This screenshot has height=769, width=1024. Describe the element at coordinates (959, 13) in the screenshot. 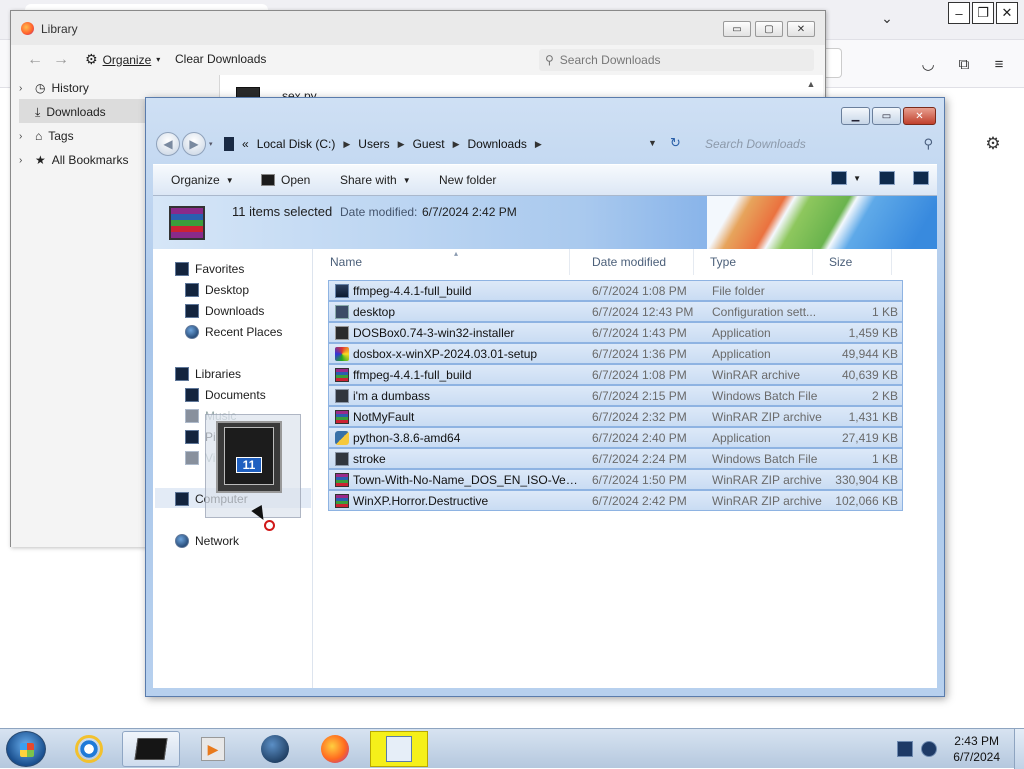

I see `minimize-icon: –` at that location.